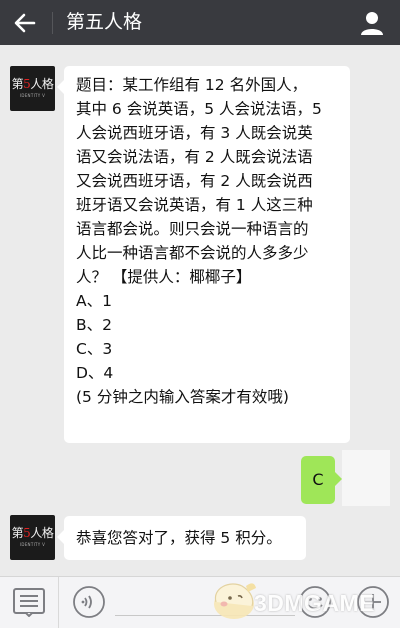 The image size is (400, 628). I want to click on user-avatar, so click(366, 478).